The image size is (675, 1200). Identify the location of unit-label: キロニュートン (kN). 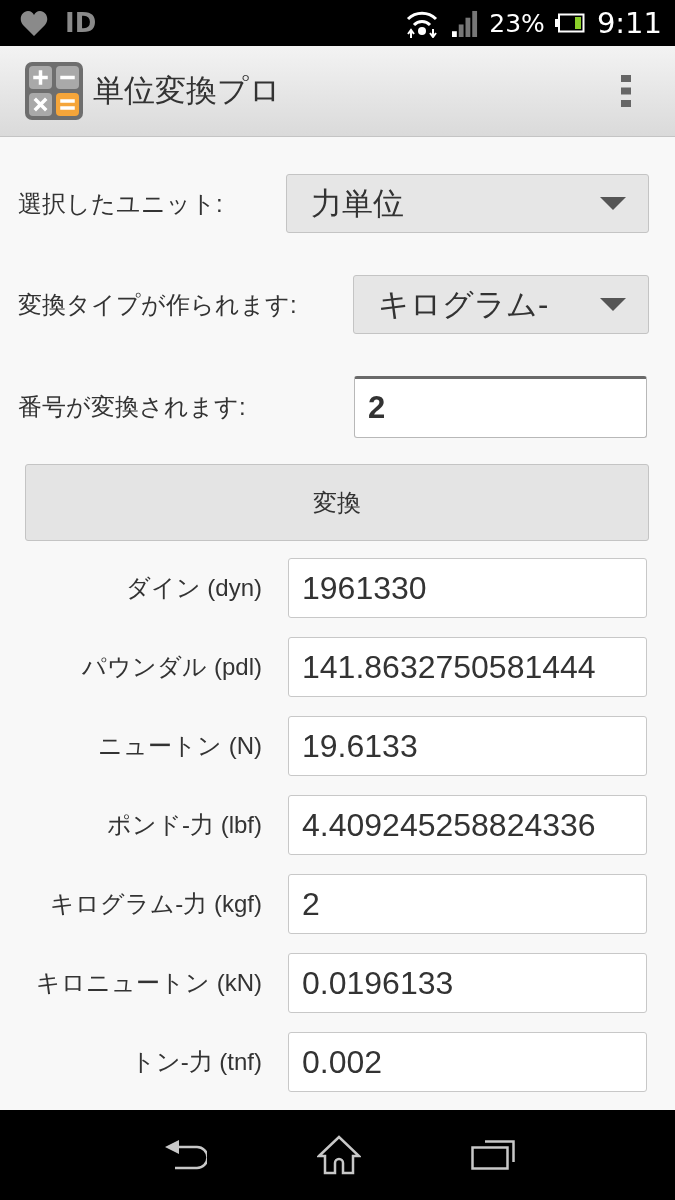
(148, 983).